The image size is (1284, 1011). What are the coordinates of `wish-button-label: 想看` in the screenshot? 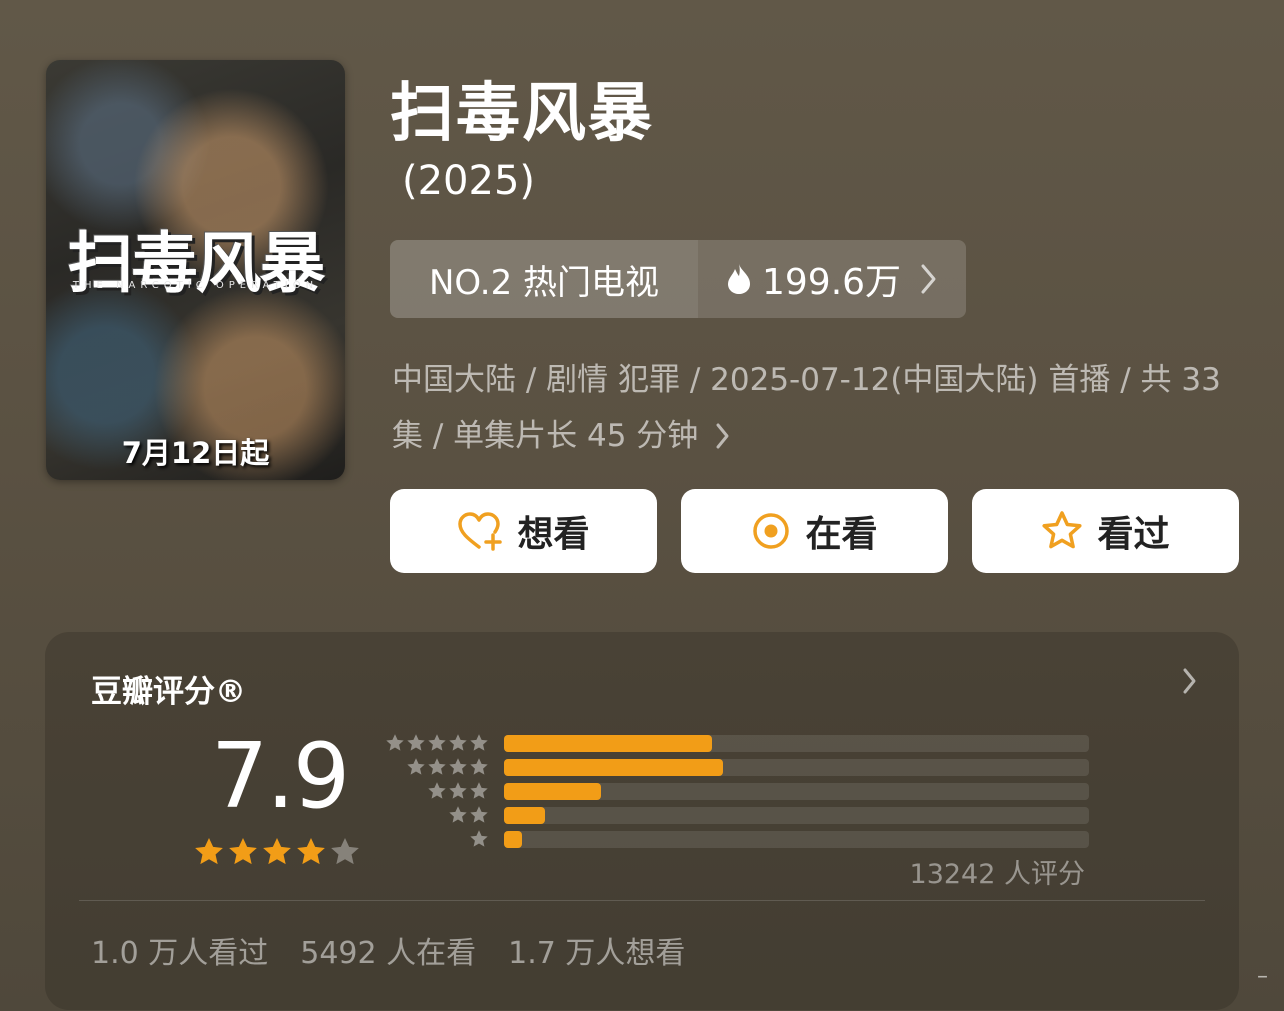 It's located at (553, 534).